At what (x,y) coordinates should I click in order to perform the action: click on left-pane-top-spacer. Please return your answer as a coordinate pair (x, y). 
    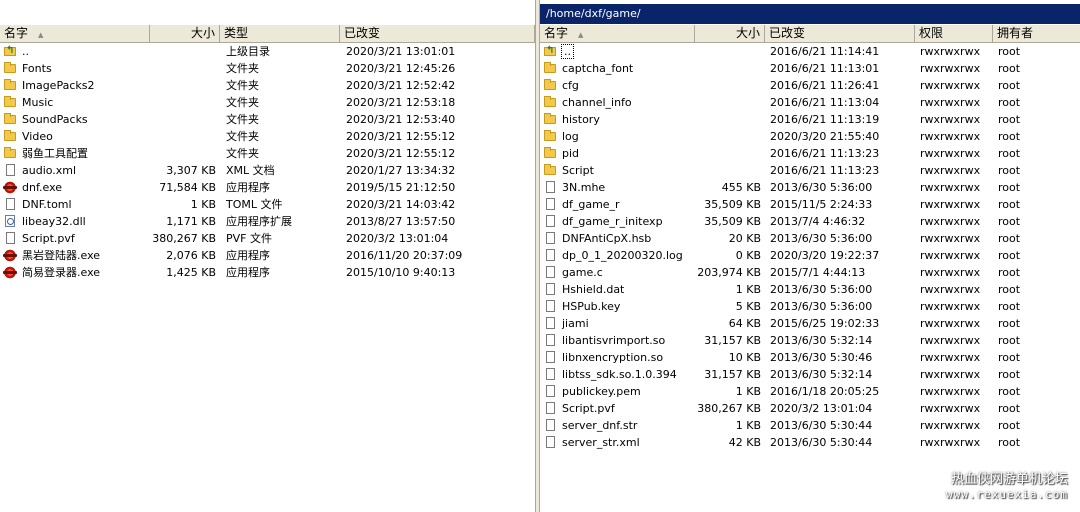
    Looking at the image, I should click on (267, 12).